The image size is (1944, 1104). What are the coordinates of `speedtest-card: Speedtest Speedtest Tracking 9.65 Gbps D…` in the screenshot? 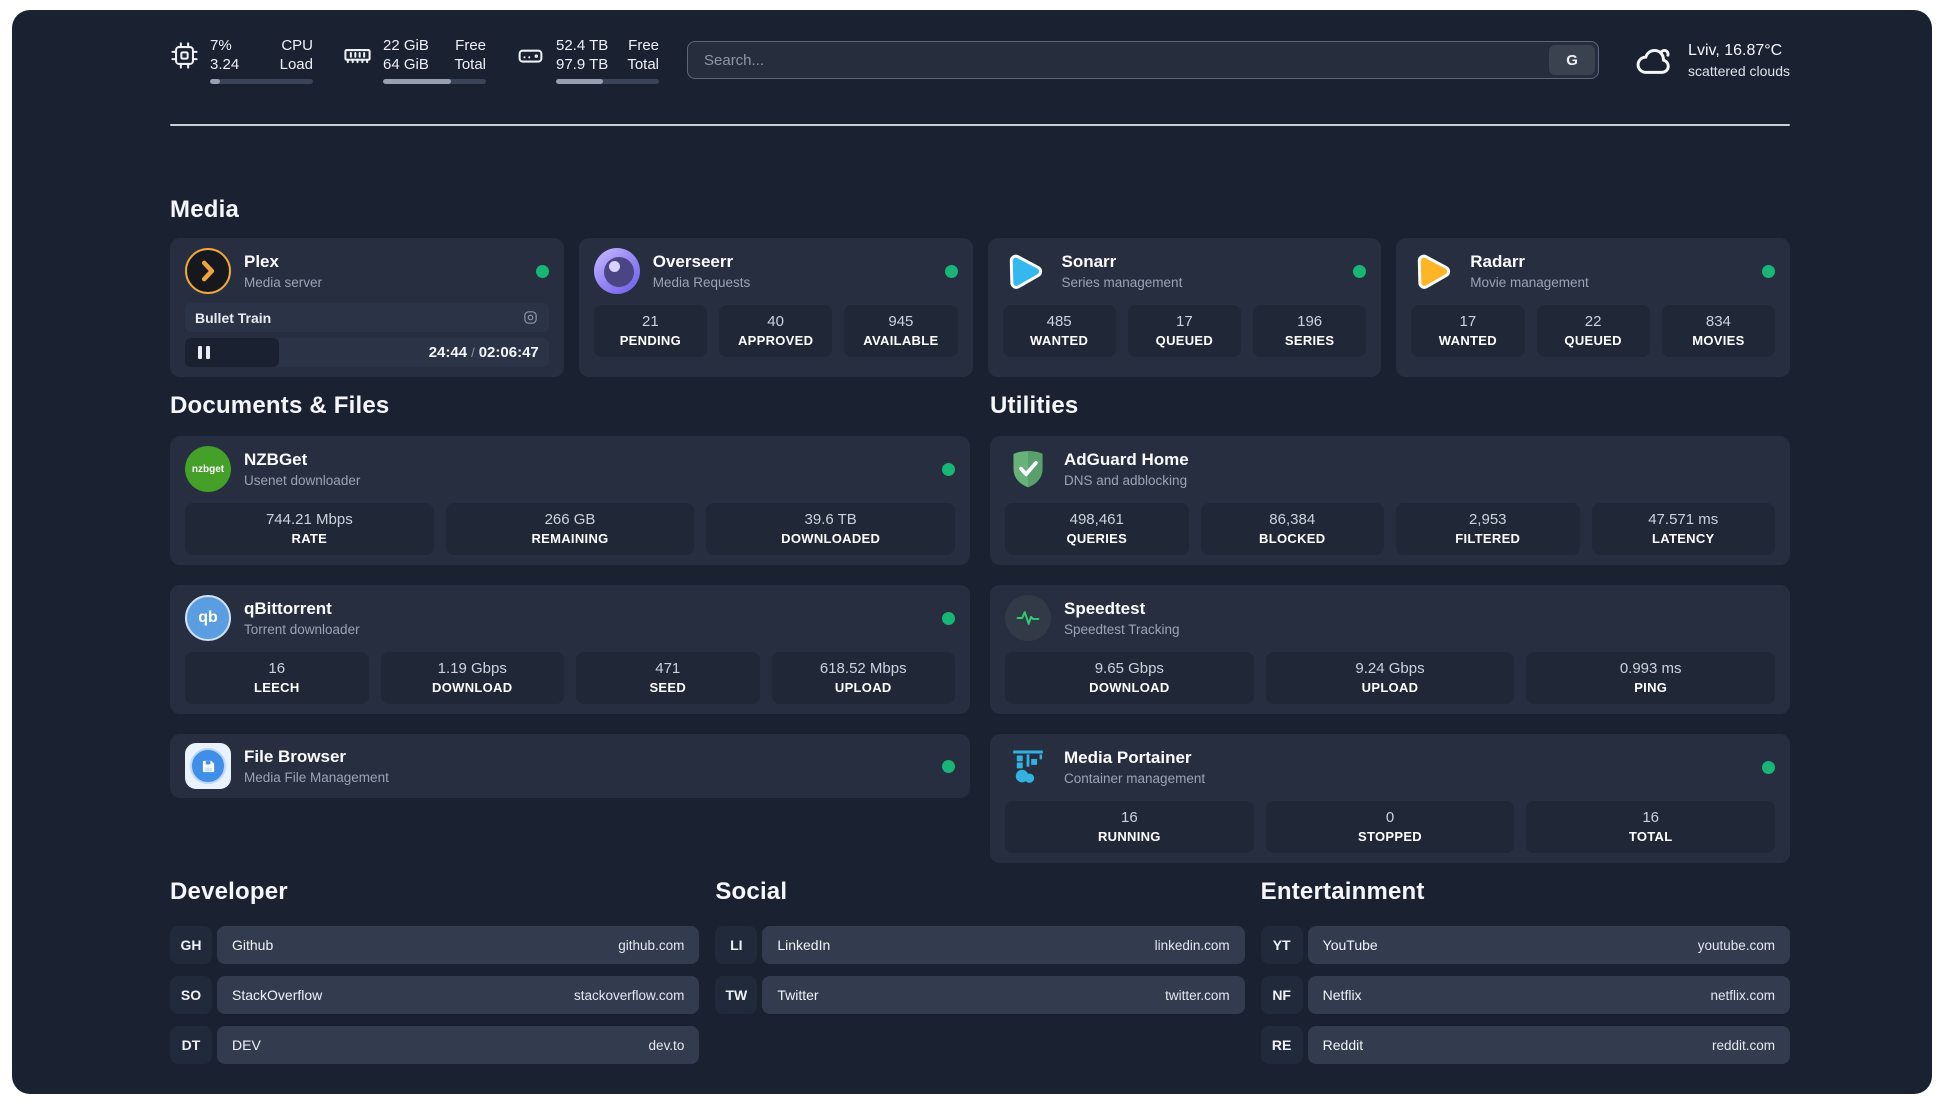 It's located at (1390, 649).